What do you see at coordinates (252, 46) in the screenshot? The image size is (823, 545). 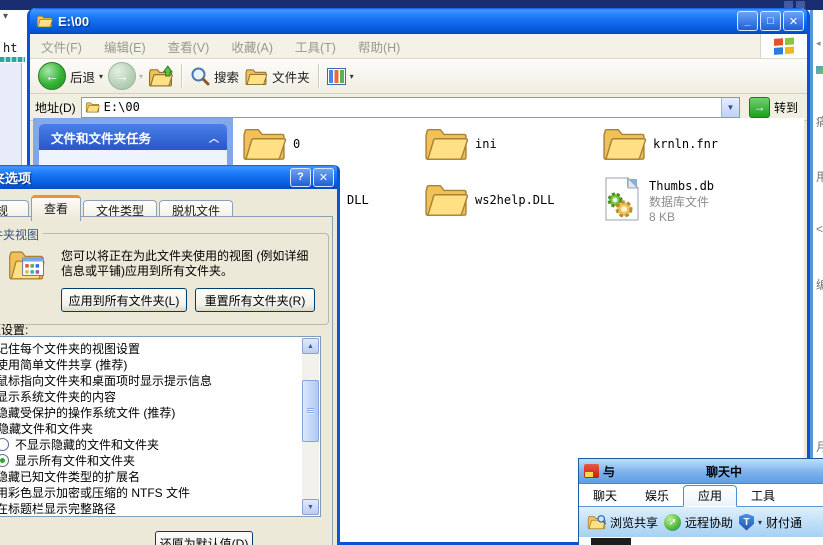 I see `menu-favorites: 收藏(A)` at bounding box center [252, 46].